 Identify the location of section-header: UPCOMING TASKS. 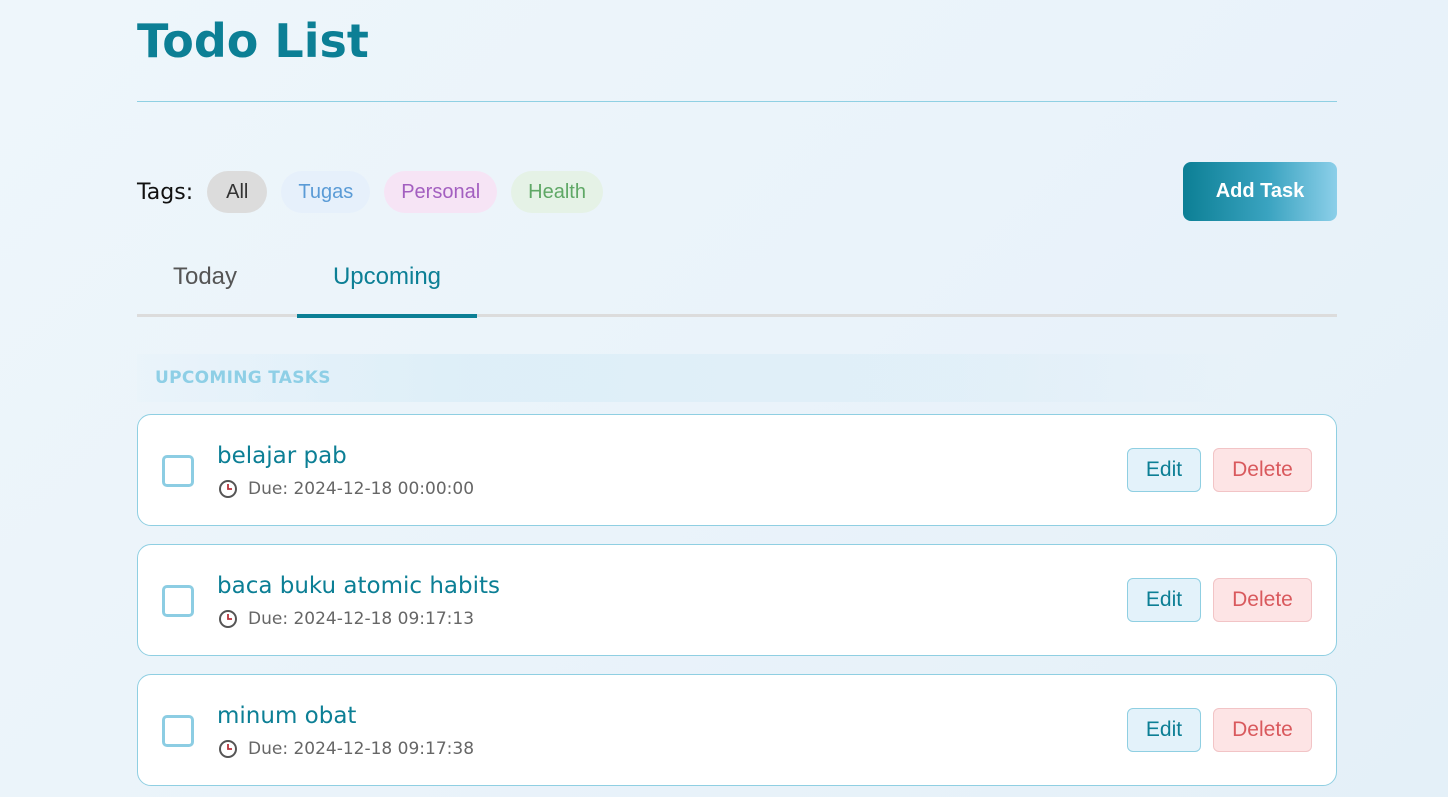
(687, 378).